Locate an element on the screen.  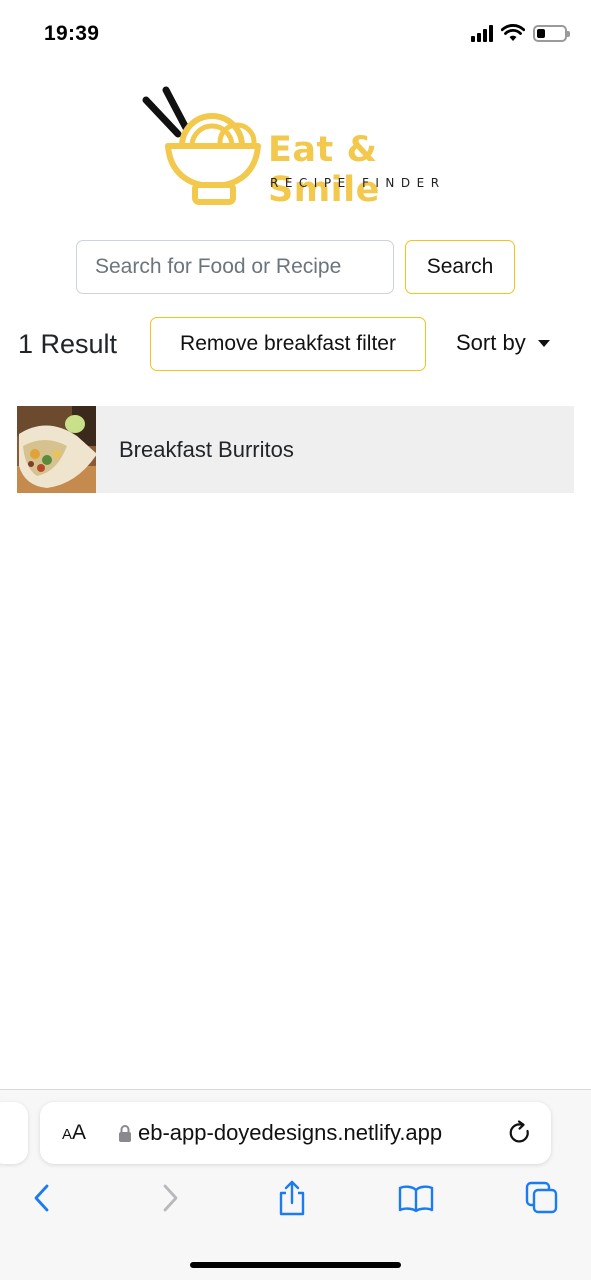
status-time: 19:39 is located at coordinates (72, 33).